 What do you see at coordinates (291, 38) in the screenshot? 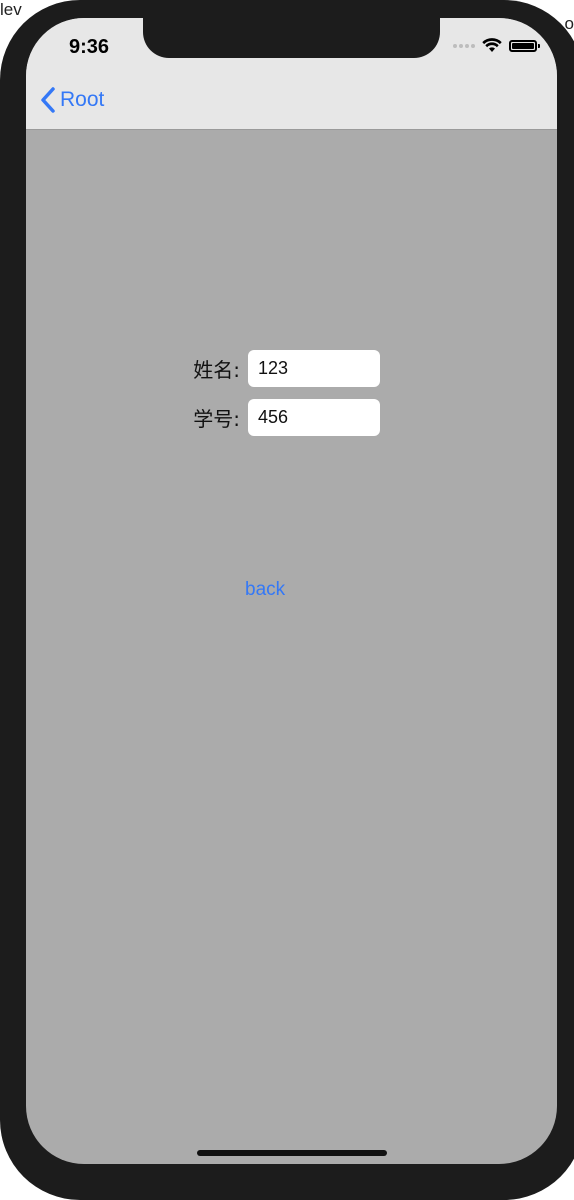
I see `device-notch` at bounding box center [291, 38].